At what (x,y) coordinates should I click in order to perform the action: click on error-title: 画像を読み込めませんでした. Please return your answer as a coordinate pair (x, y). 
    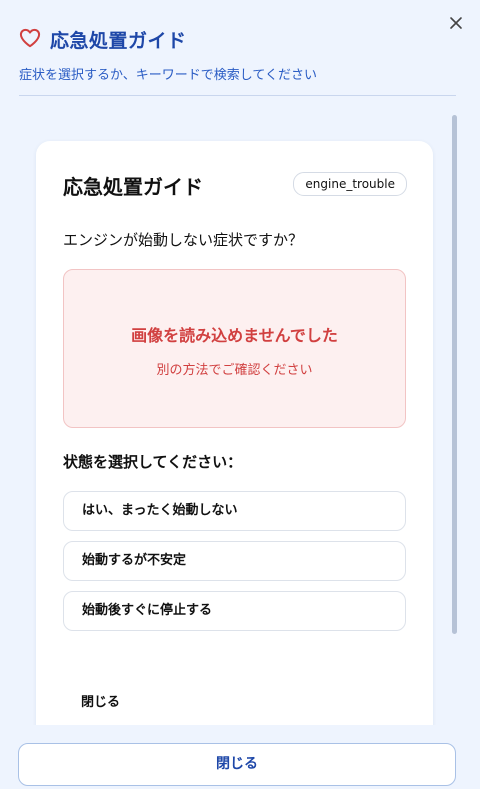
    Looking at the image, I should click on (234, 335).